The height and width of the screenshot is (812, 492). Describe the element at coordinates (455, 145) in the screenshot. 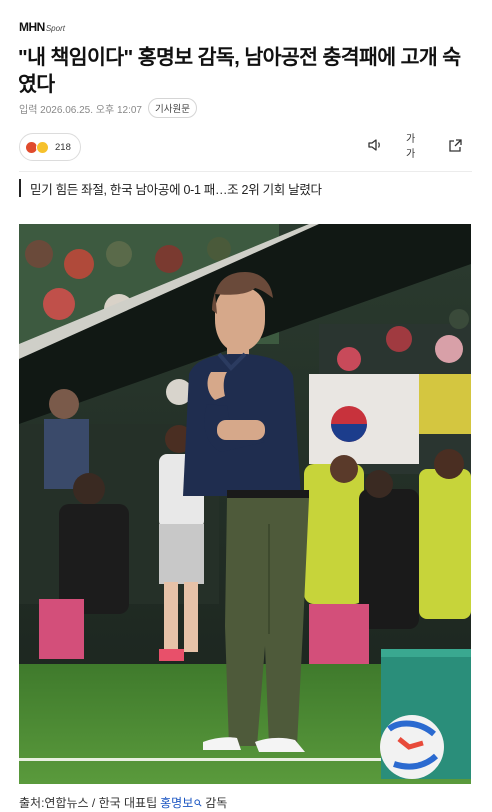

I see `share-icon` at that location.